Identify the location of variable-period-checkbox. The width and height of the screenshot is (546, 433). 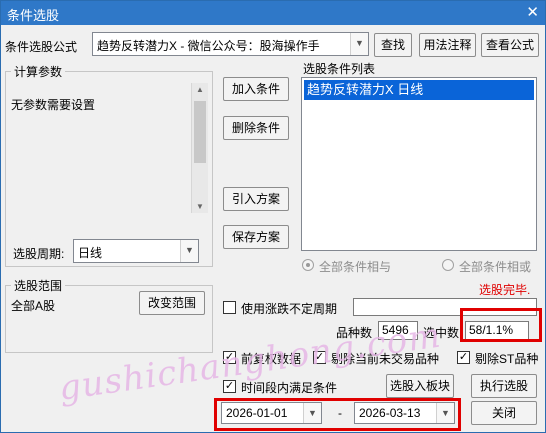
(229, 307).